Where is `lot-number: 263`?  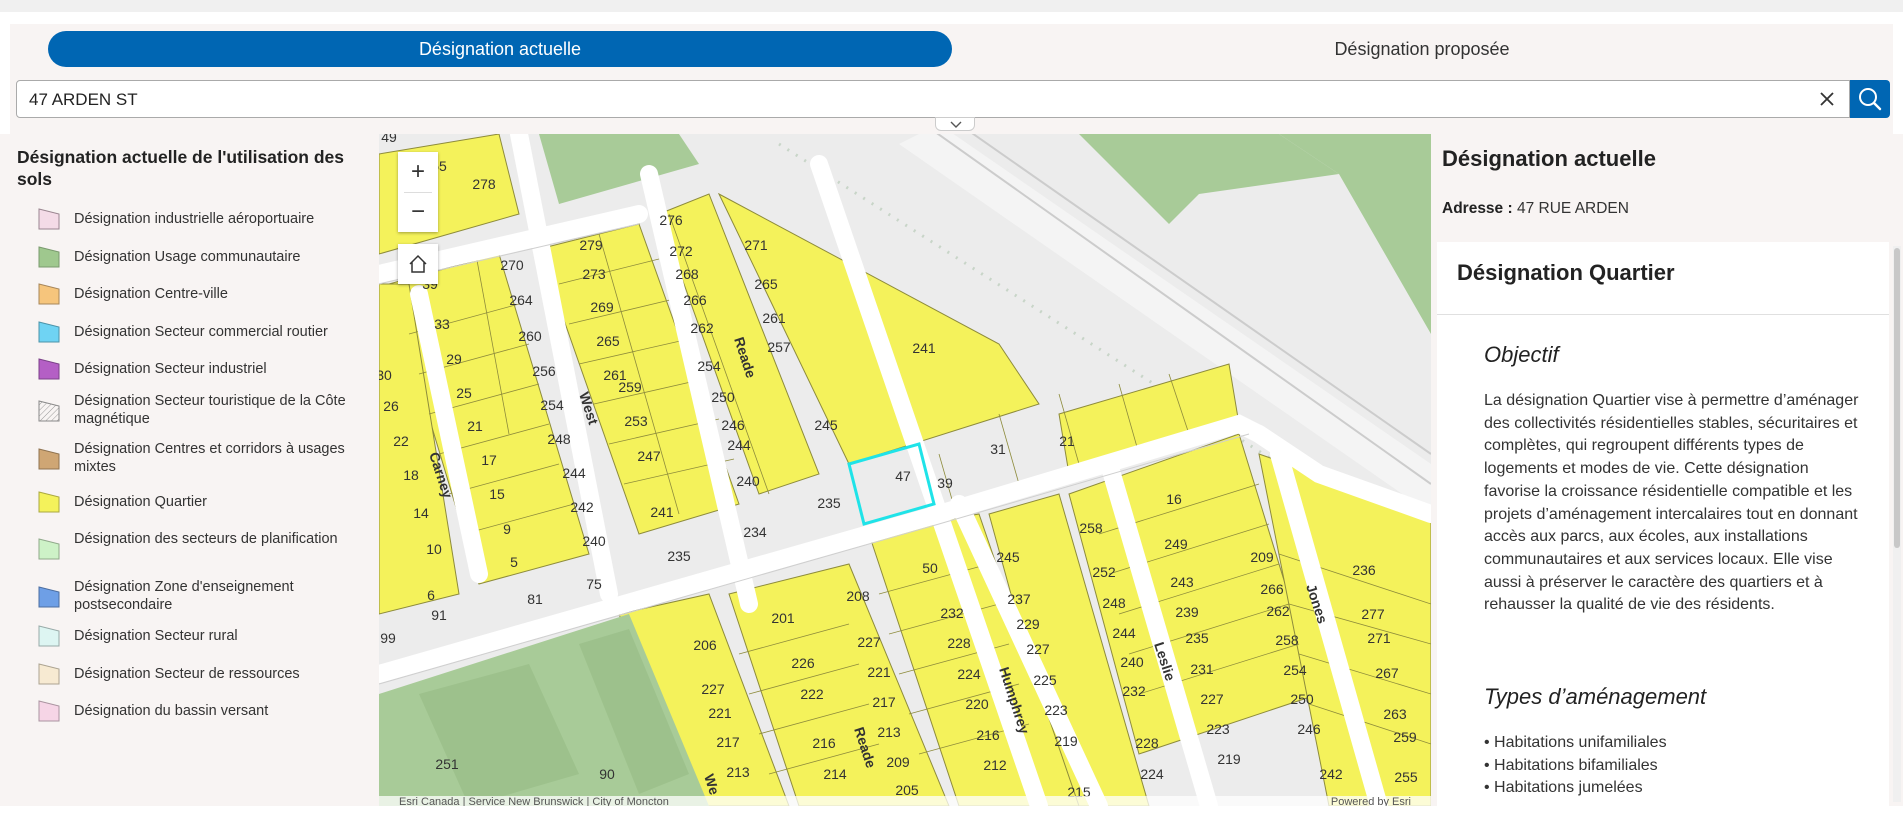
lot-number: 263 is located at coordinates (1395, 714).